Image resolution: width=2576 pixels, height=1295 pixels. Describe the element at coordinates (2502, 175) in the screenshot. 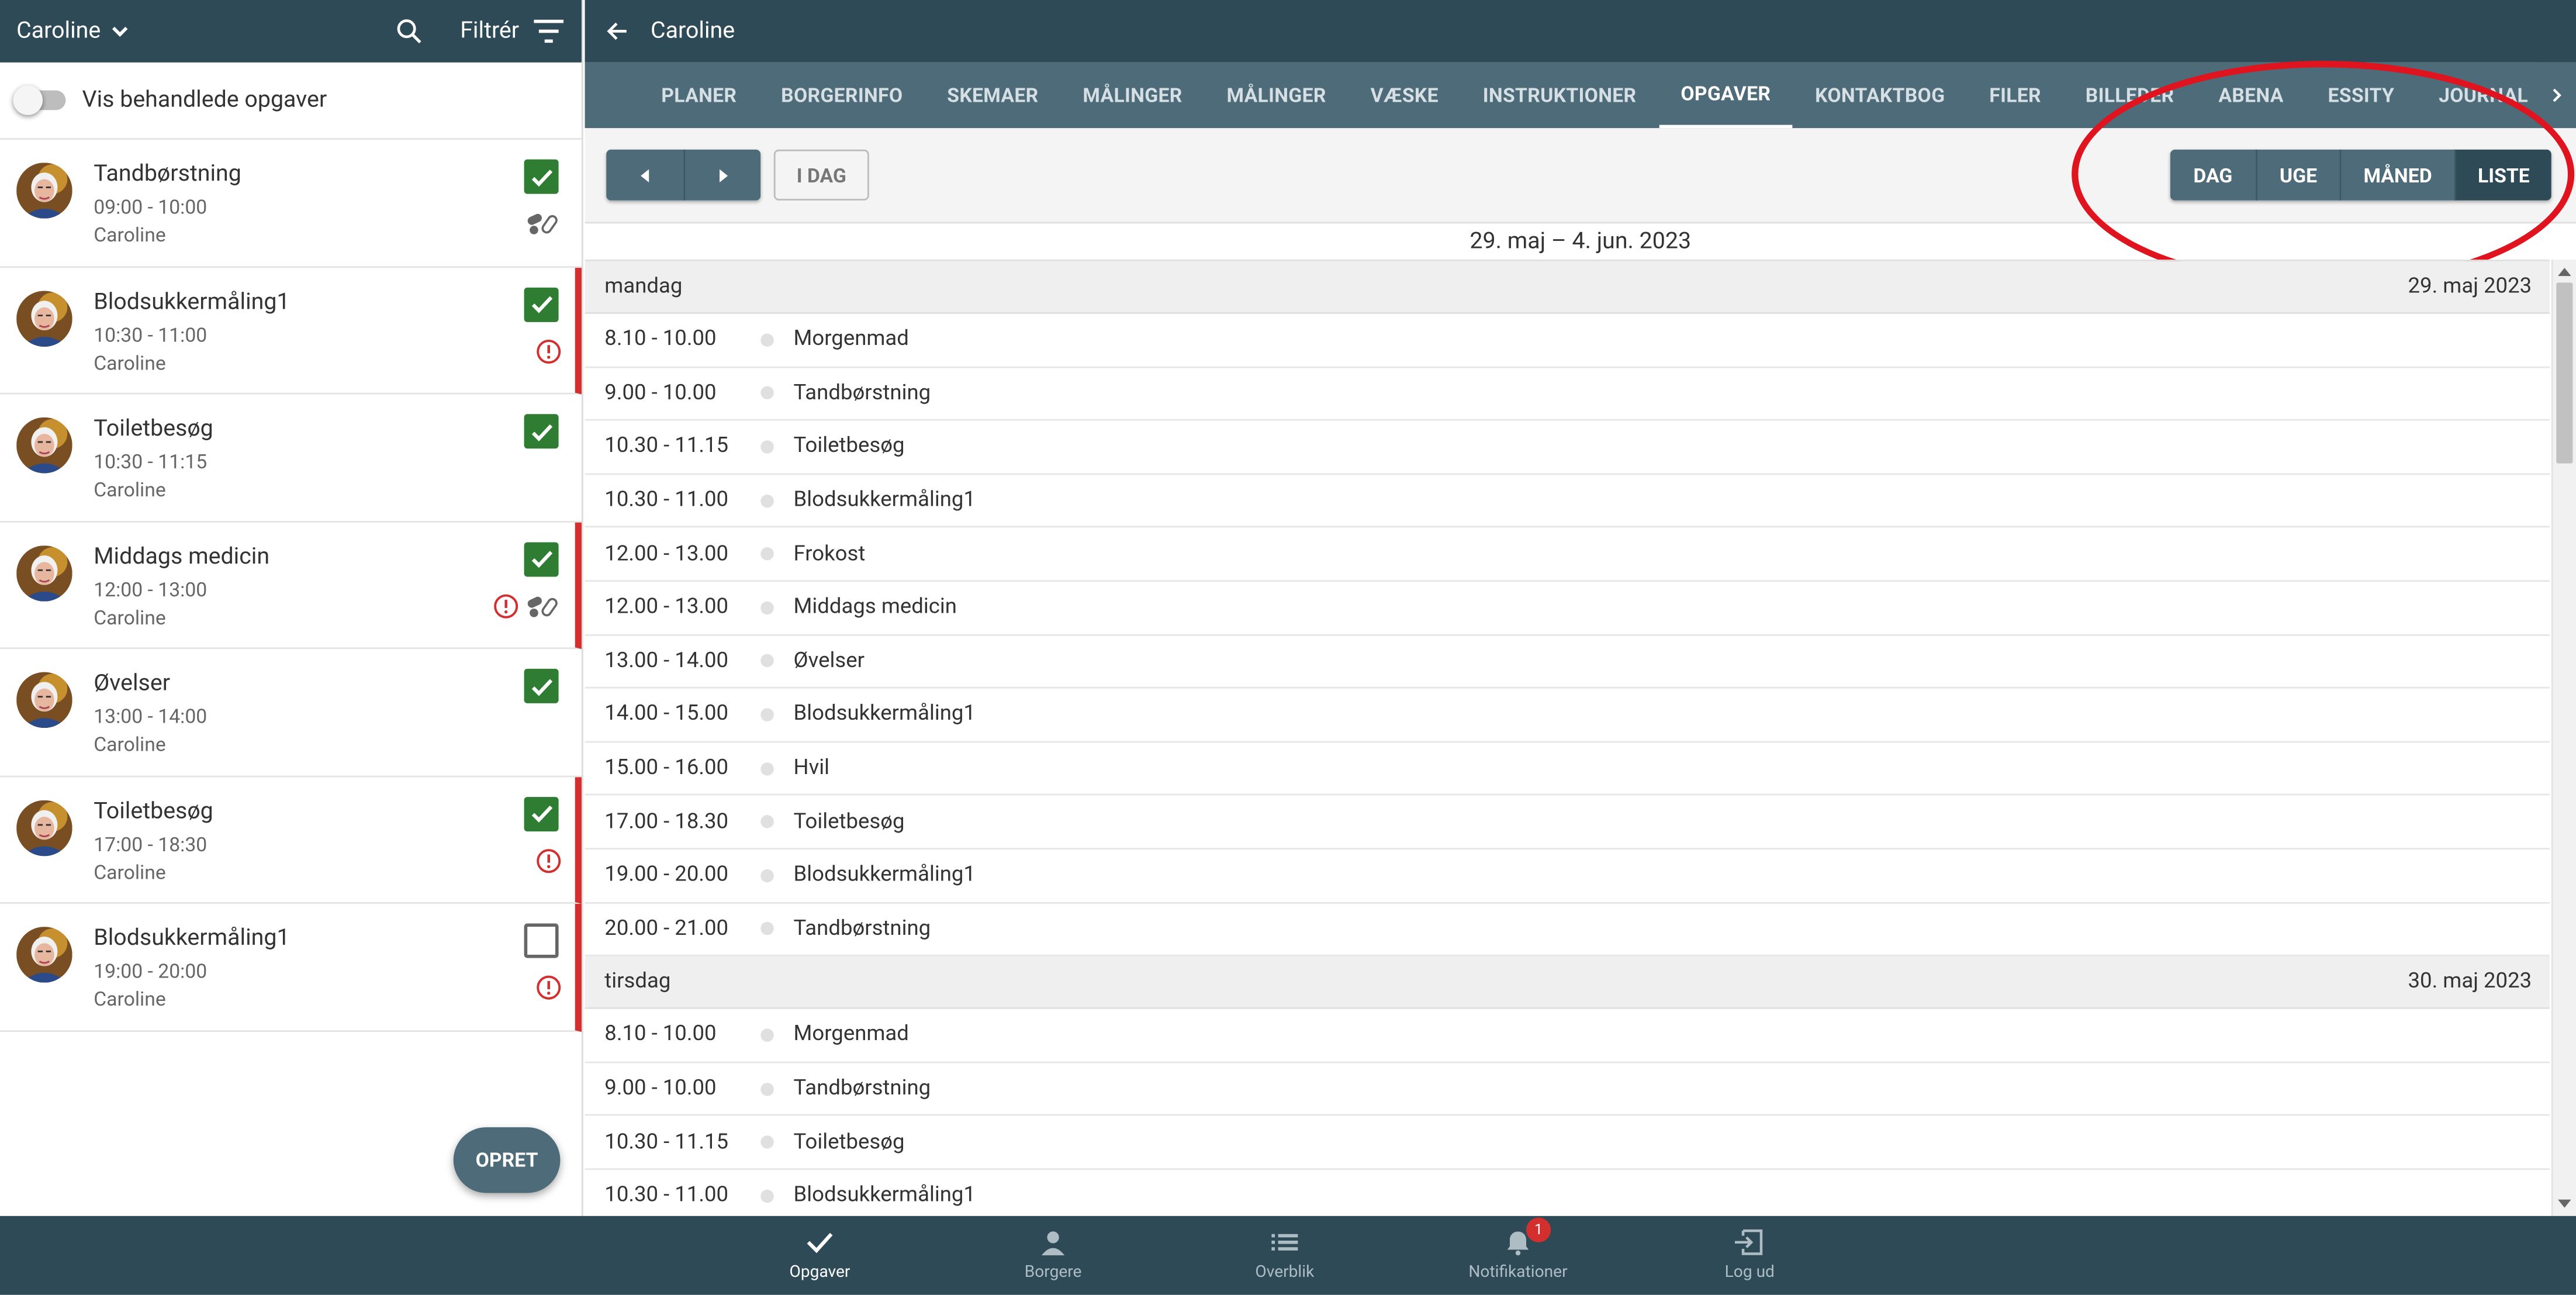

I see `view-liste-button: LISTE` at that location.